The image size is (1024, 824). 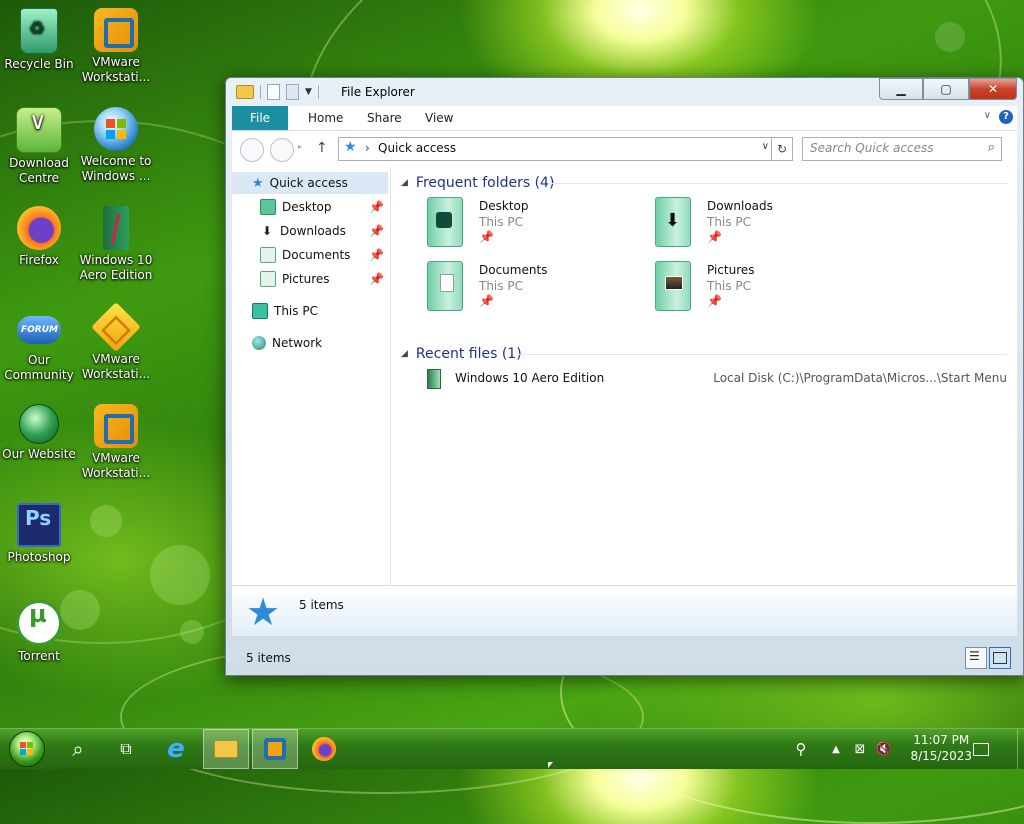 What do you see at coordinates (39, 330) in the screenshot?
I see `forum-icon: FORUM` at bounding box center [39, 330].